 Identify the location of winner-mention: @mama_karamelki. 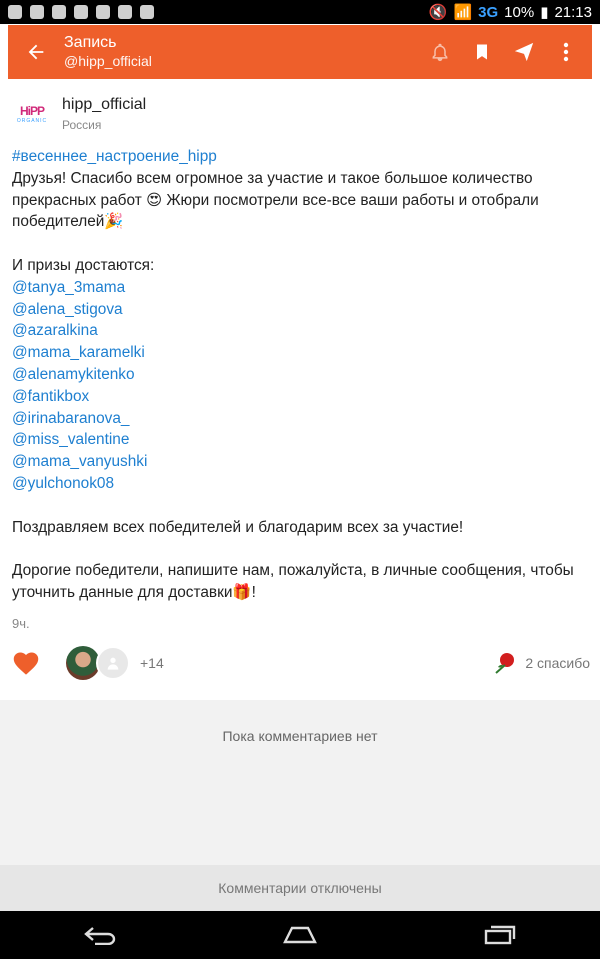
(300, 353).